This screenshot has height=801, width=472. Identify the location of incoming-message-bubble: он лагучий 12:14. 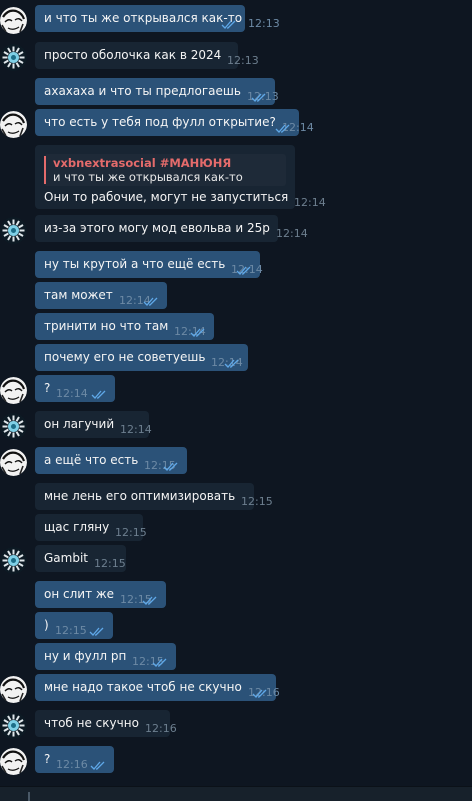
(93, 424).